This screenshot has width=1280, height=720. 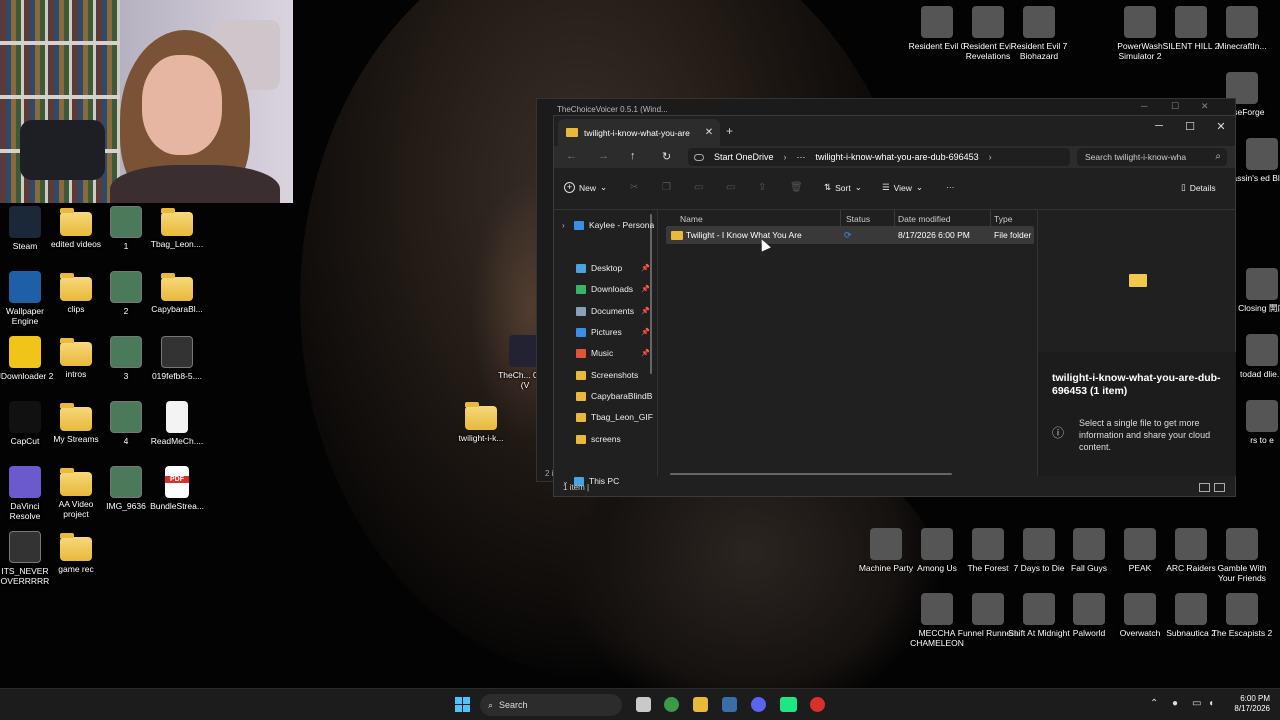 I want to click on forward-button: →, so click(x=603, y=156).